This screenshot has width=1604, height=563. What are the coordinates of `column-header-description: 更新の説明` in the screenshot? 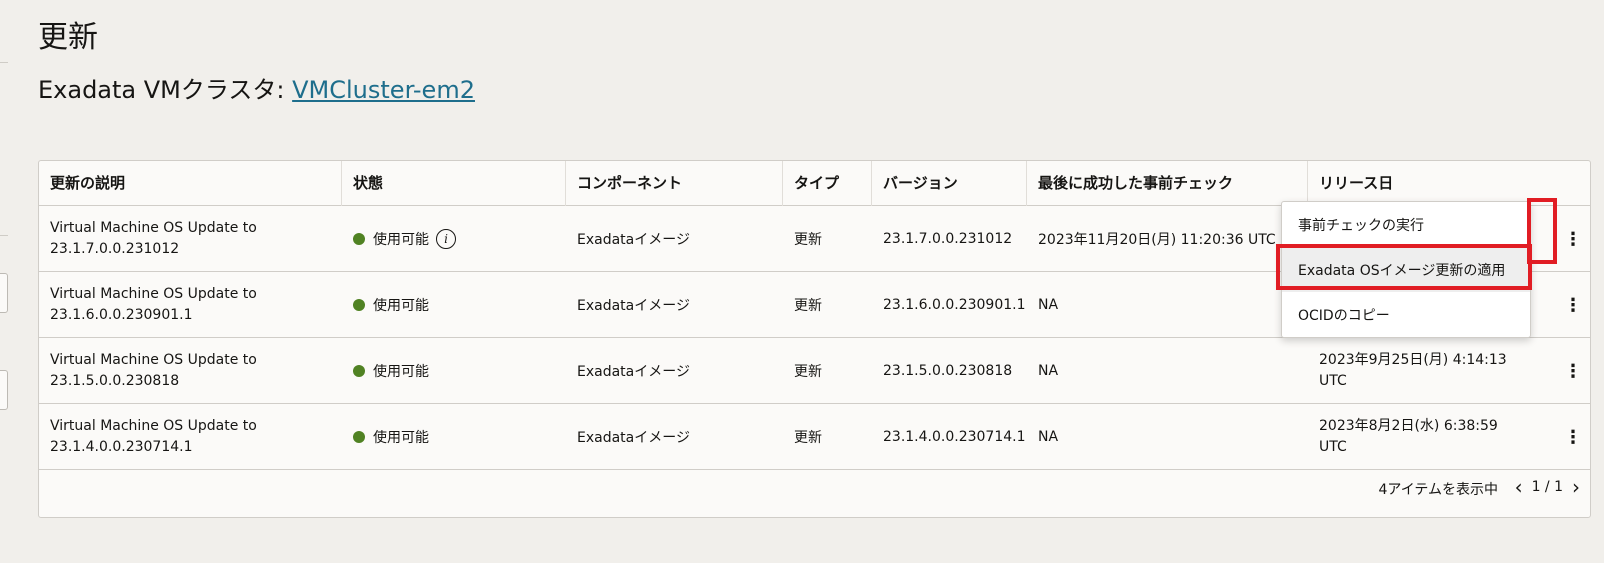 It's located at (190, 183).